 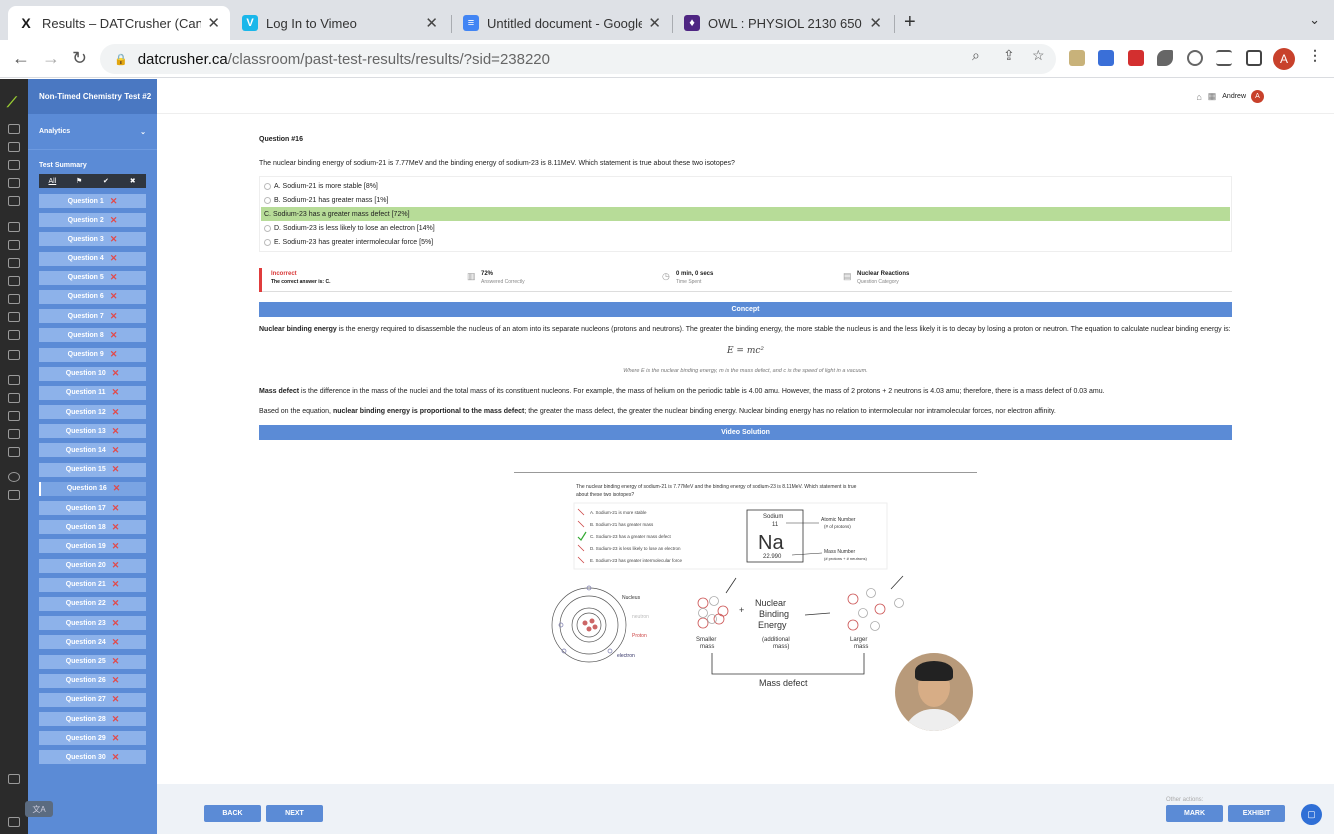 I want to click on chat-support-icon: ▢, so click(x=1311, y=814).